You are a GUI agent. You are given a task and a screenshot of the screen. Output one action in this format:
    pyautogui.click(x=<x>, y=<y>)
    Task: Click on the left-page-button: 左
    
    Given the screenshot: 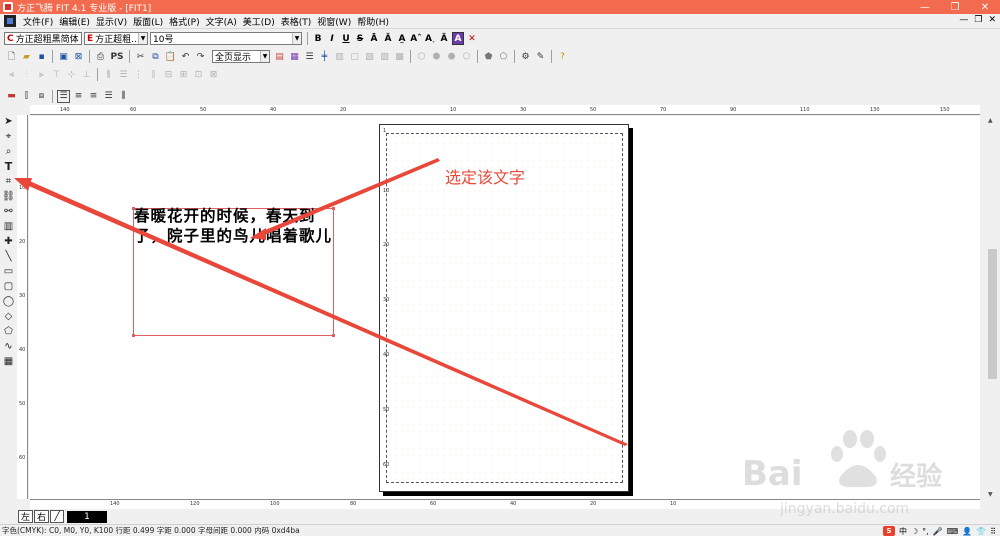 What is the action you would take?
    pyautogui.click(x=26, y=516)
    